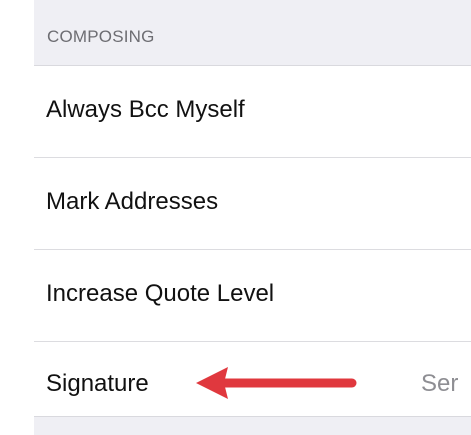 This screenshot has height=435, width=471. Describe the element at coordinates (440, 383) in the screenshot. I see `signature-value: Ser` at that location.